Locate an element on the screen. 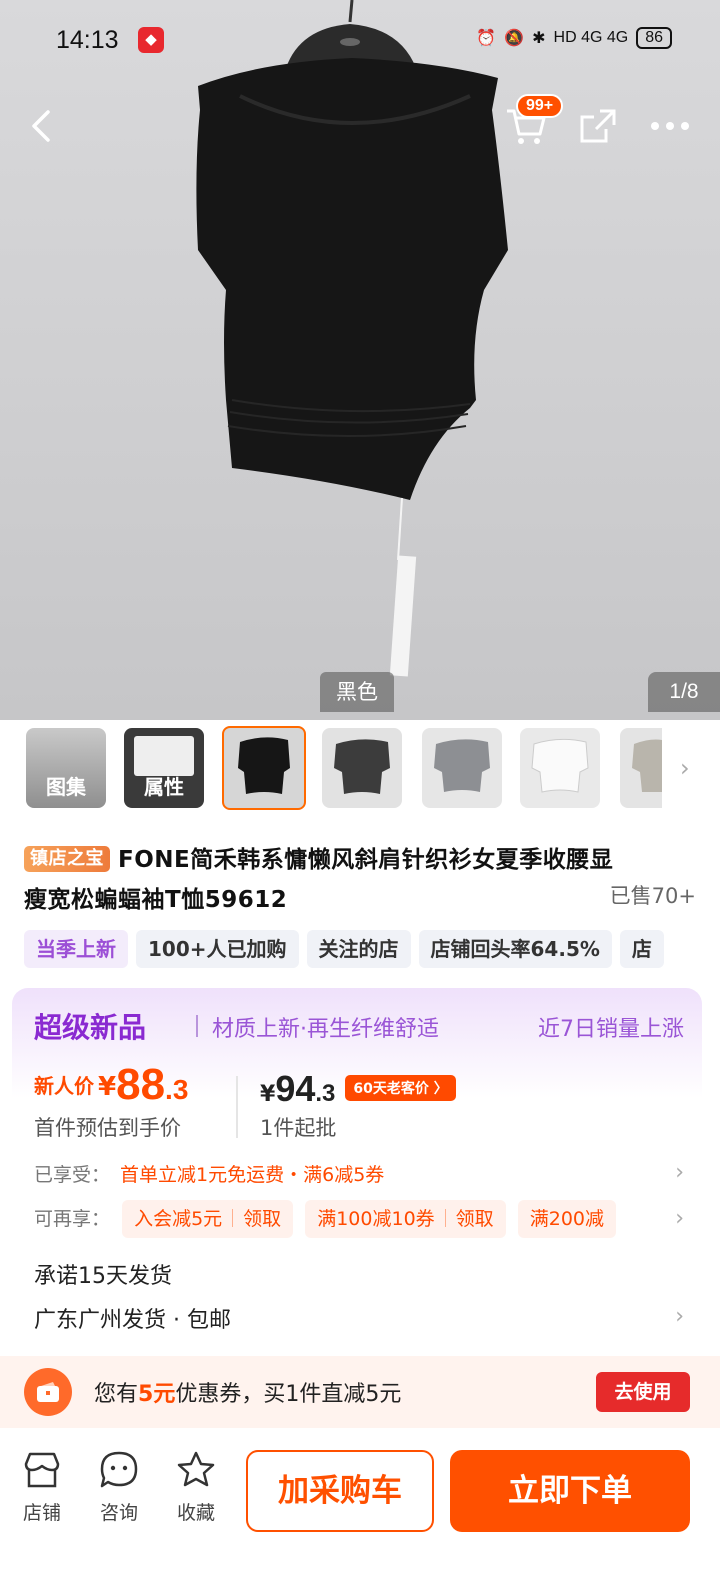  new-price-subtitle: 首件预估到手价 is located at coordinates (107, 1128).